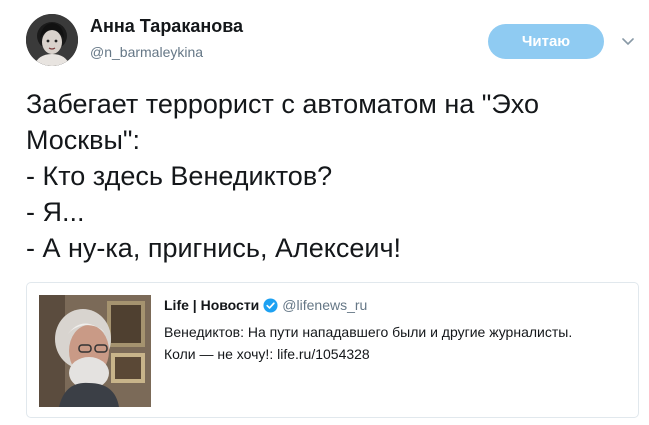 The image size is (649, 425). Describe the element at coordinates (211, 305) in the screenshot. I see `quoted-author-name: Life | Новости` at that location.